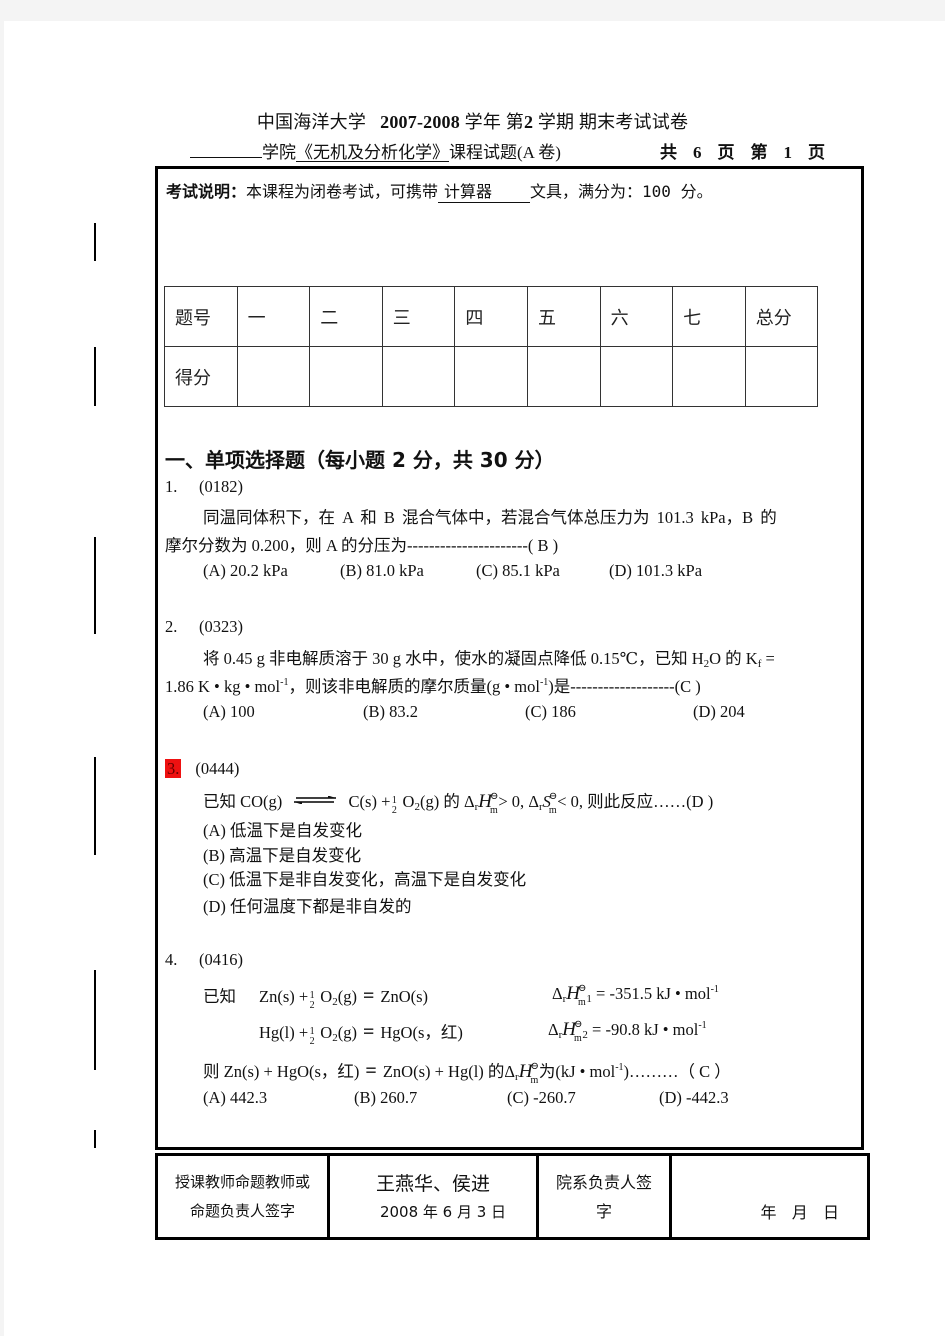  Describe the element at coordinates (420, 122) in the screenshot. I see `academic-years: 2007-2008` at that location.